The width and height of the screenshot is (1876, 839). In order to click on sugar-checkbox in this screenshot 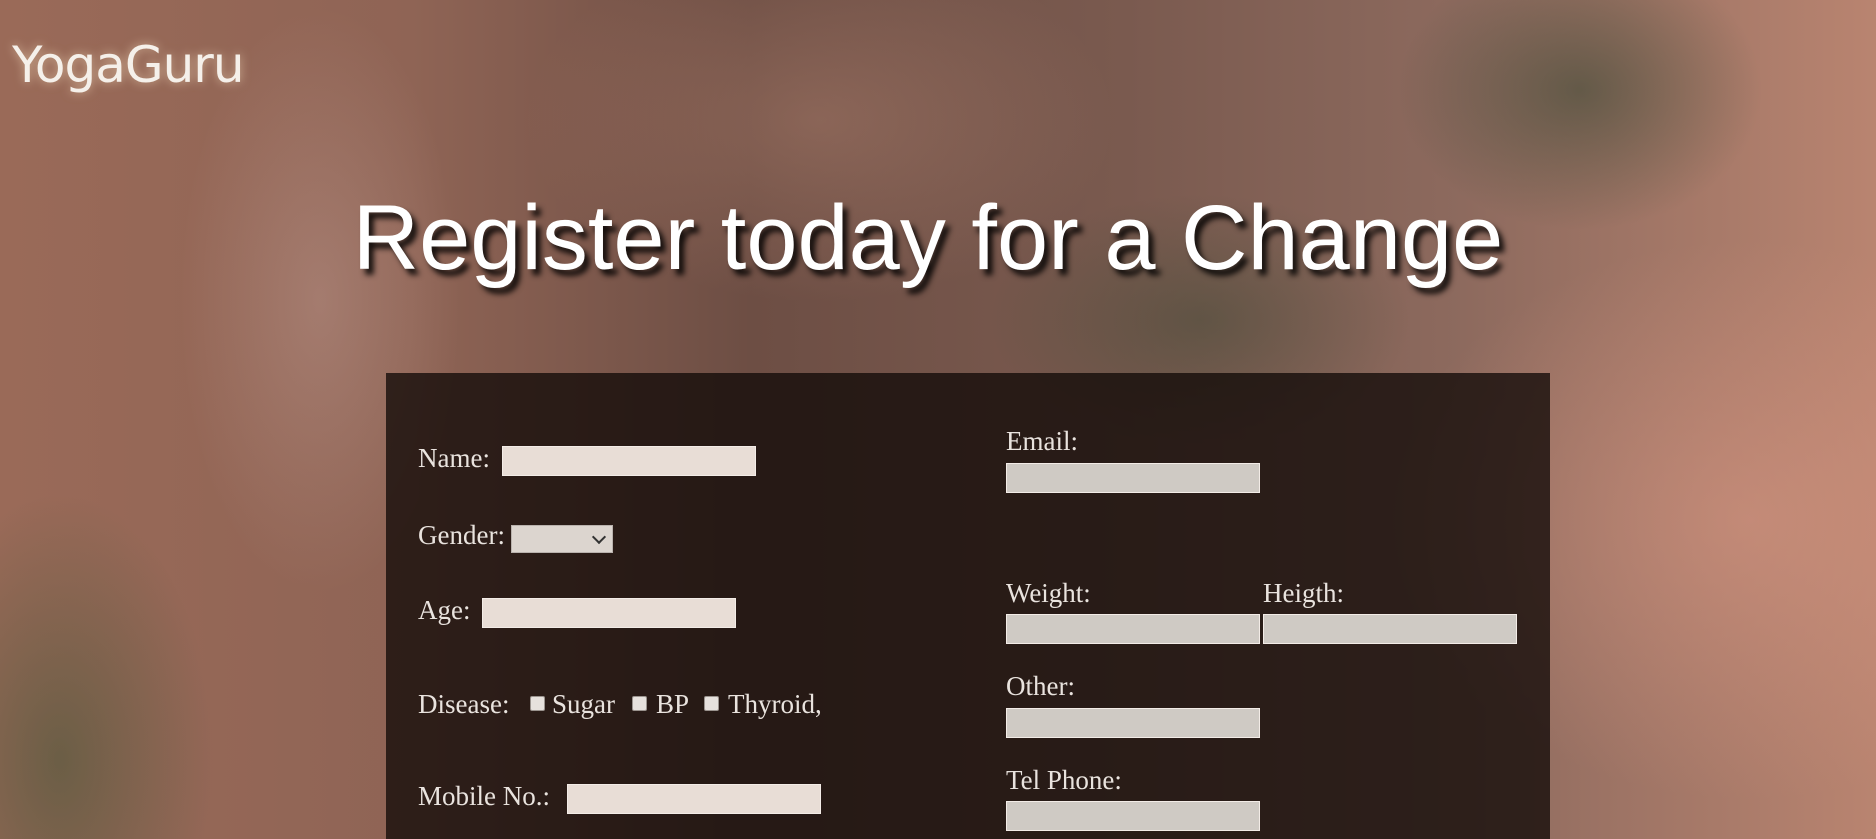, I will do `click(537, 703)`.